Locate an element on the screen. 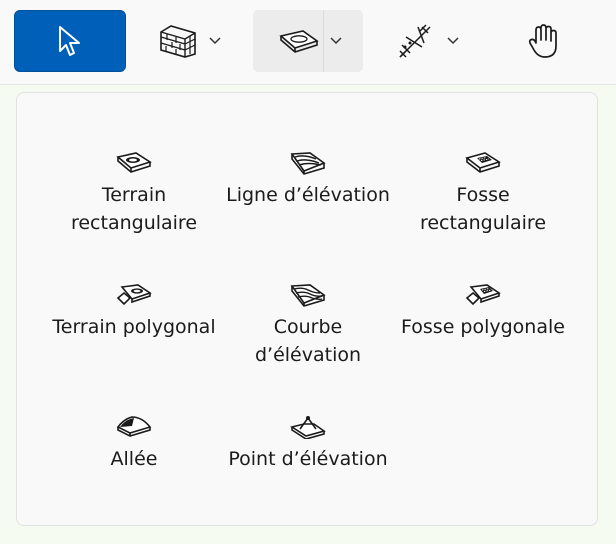 This screenshot has height=544, width=616. polygonal-pit-item: Fosse polygonale is located at coordinates (483, 312).